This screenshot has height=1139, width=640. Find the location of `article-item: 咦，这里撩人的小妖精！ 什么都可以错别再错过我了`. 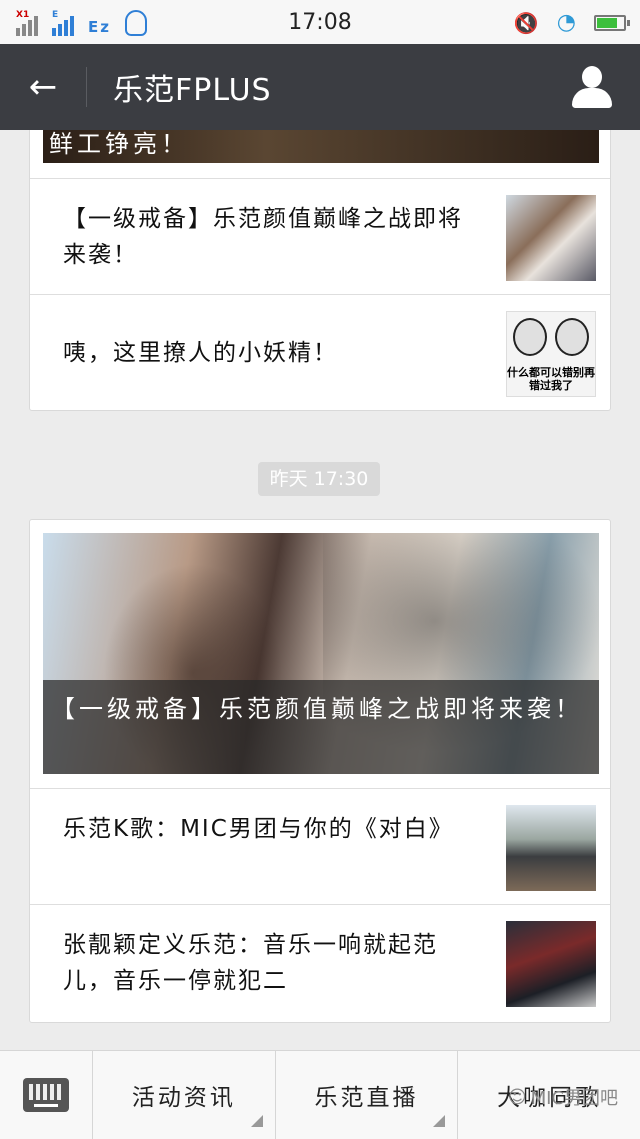

article-item: 咦，这里撩人的小妖精！ 什么都可以错别再错过我了 is located at coordinates (320, 352).